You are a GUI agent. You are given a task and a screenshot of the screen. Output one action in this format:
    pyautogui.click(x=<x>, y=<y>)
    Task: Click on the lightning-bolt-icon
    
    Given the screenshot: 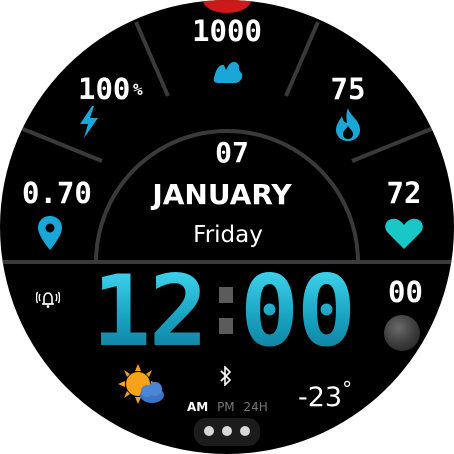 What is the action you would take?
    pyautogui.click(x=89, y=122)
    